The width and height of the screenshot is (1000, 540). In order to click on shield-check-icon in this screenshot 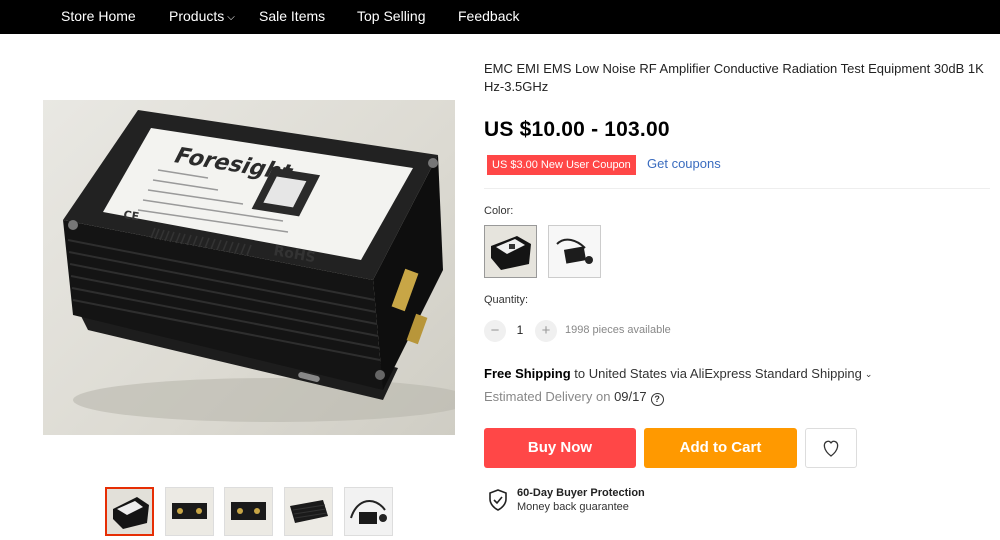, I will do `click(498, 500)`.